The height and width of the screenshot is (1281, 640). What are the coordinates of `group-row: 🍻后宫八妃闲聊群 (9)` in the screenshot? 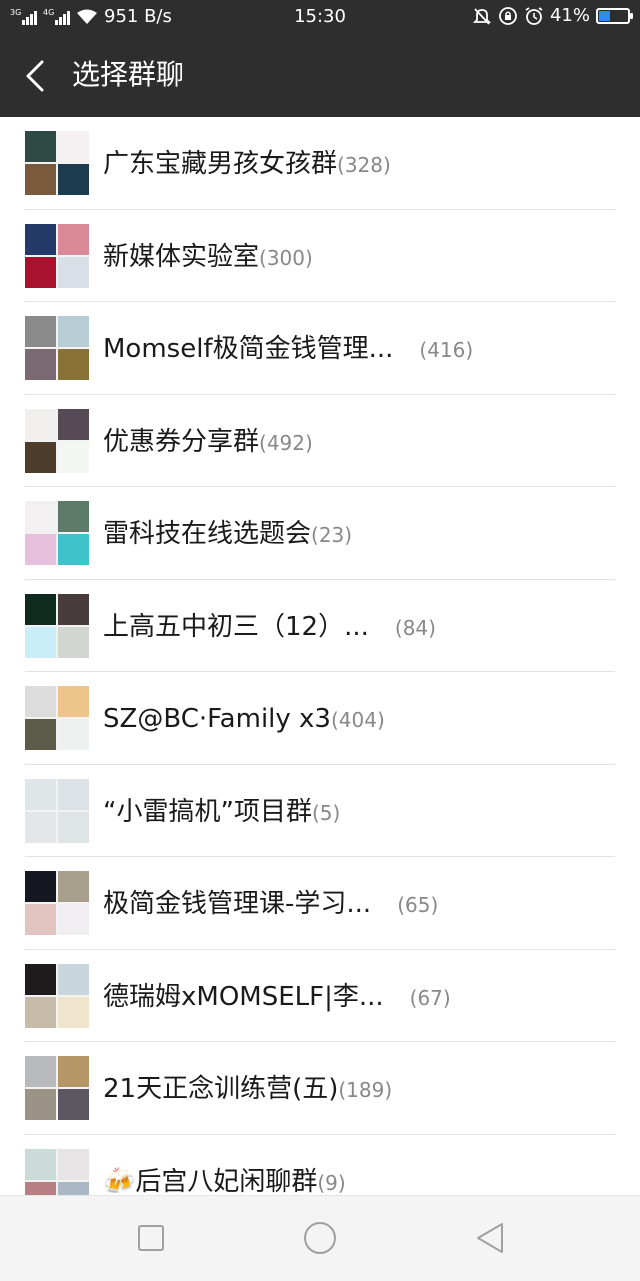 It's located at (320, 1165).